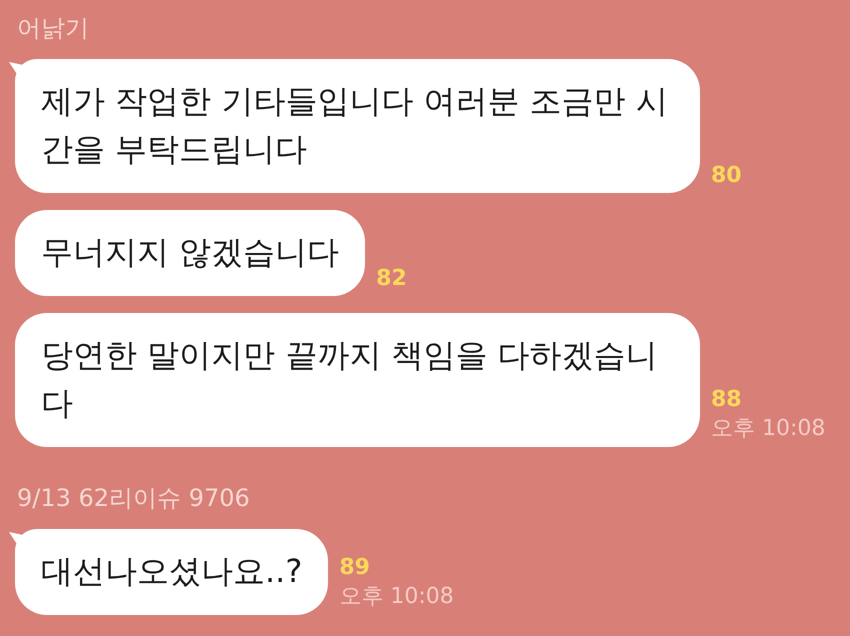 The image size is (850, 636). I want to click on unread-count: 89, so click(354, 568).